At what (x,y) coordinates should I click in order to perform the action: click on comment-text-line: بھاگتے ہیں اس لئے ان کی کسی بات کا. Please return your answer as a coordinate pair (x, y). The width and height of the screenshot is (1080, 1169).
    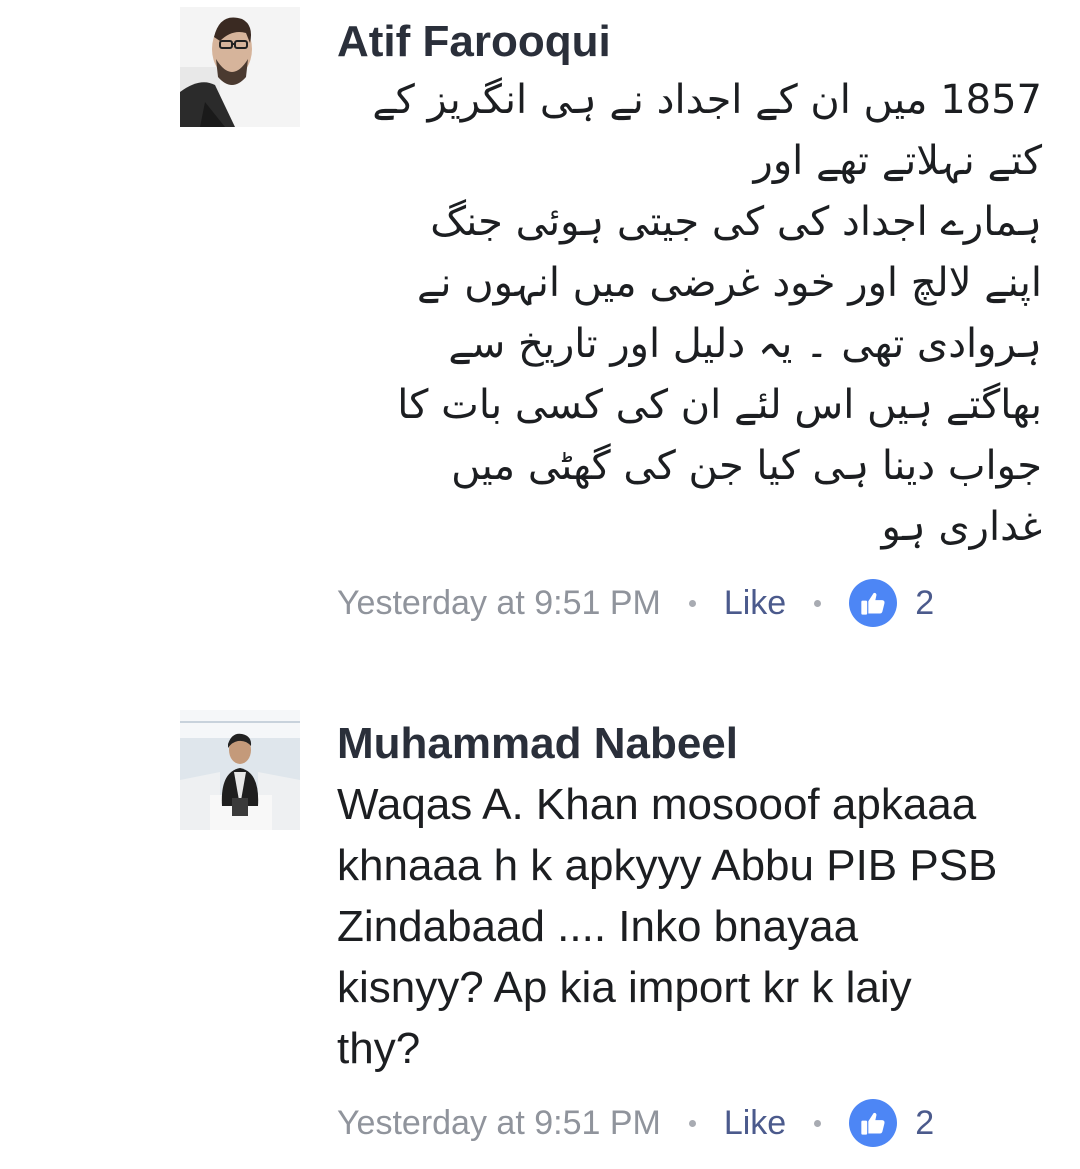
    Looking at the image, I should click on (719, 405).